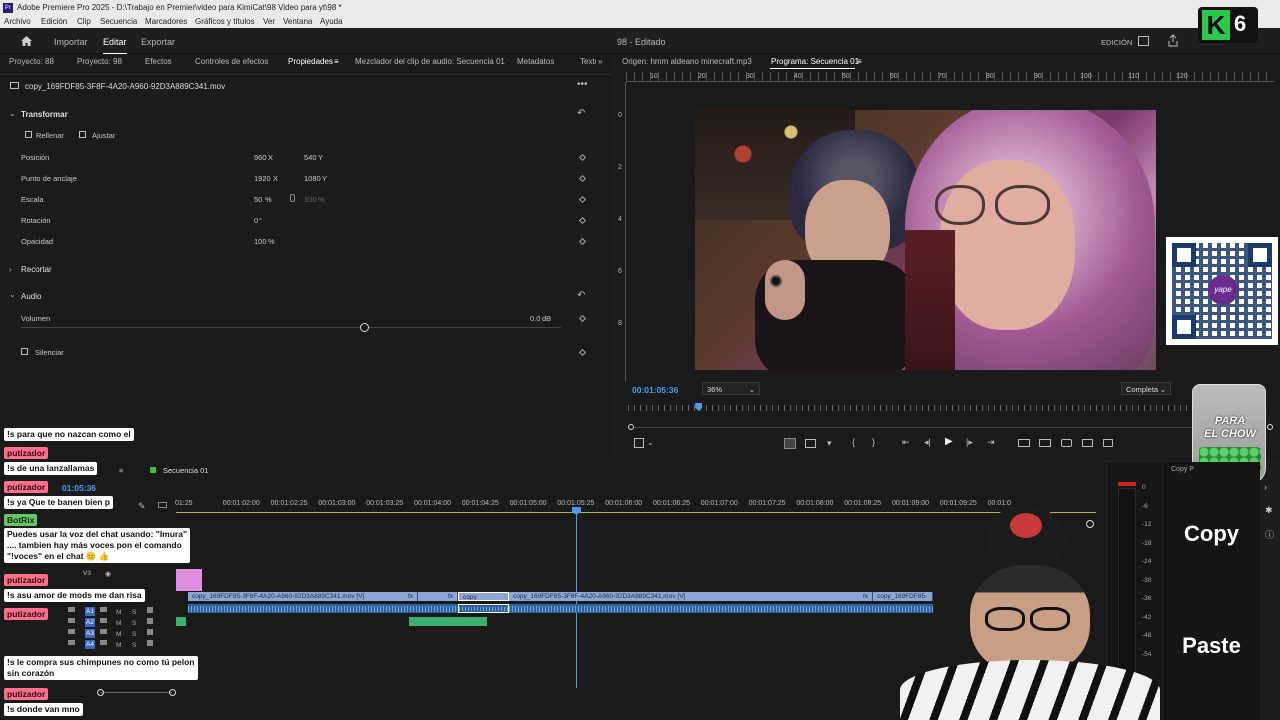  What do you see at coordinates (914, 427) in the screenshot?
I see `monitor-scrollbar` at bounding box center [914, 427].